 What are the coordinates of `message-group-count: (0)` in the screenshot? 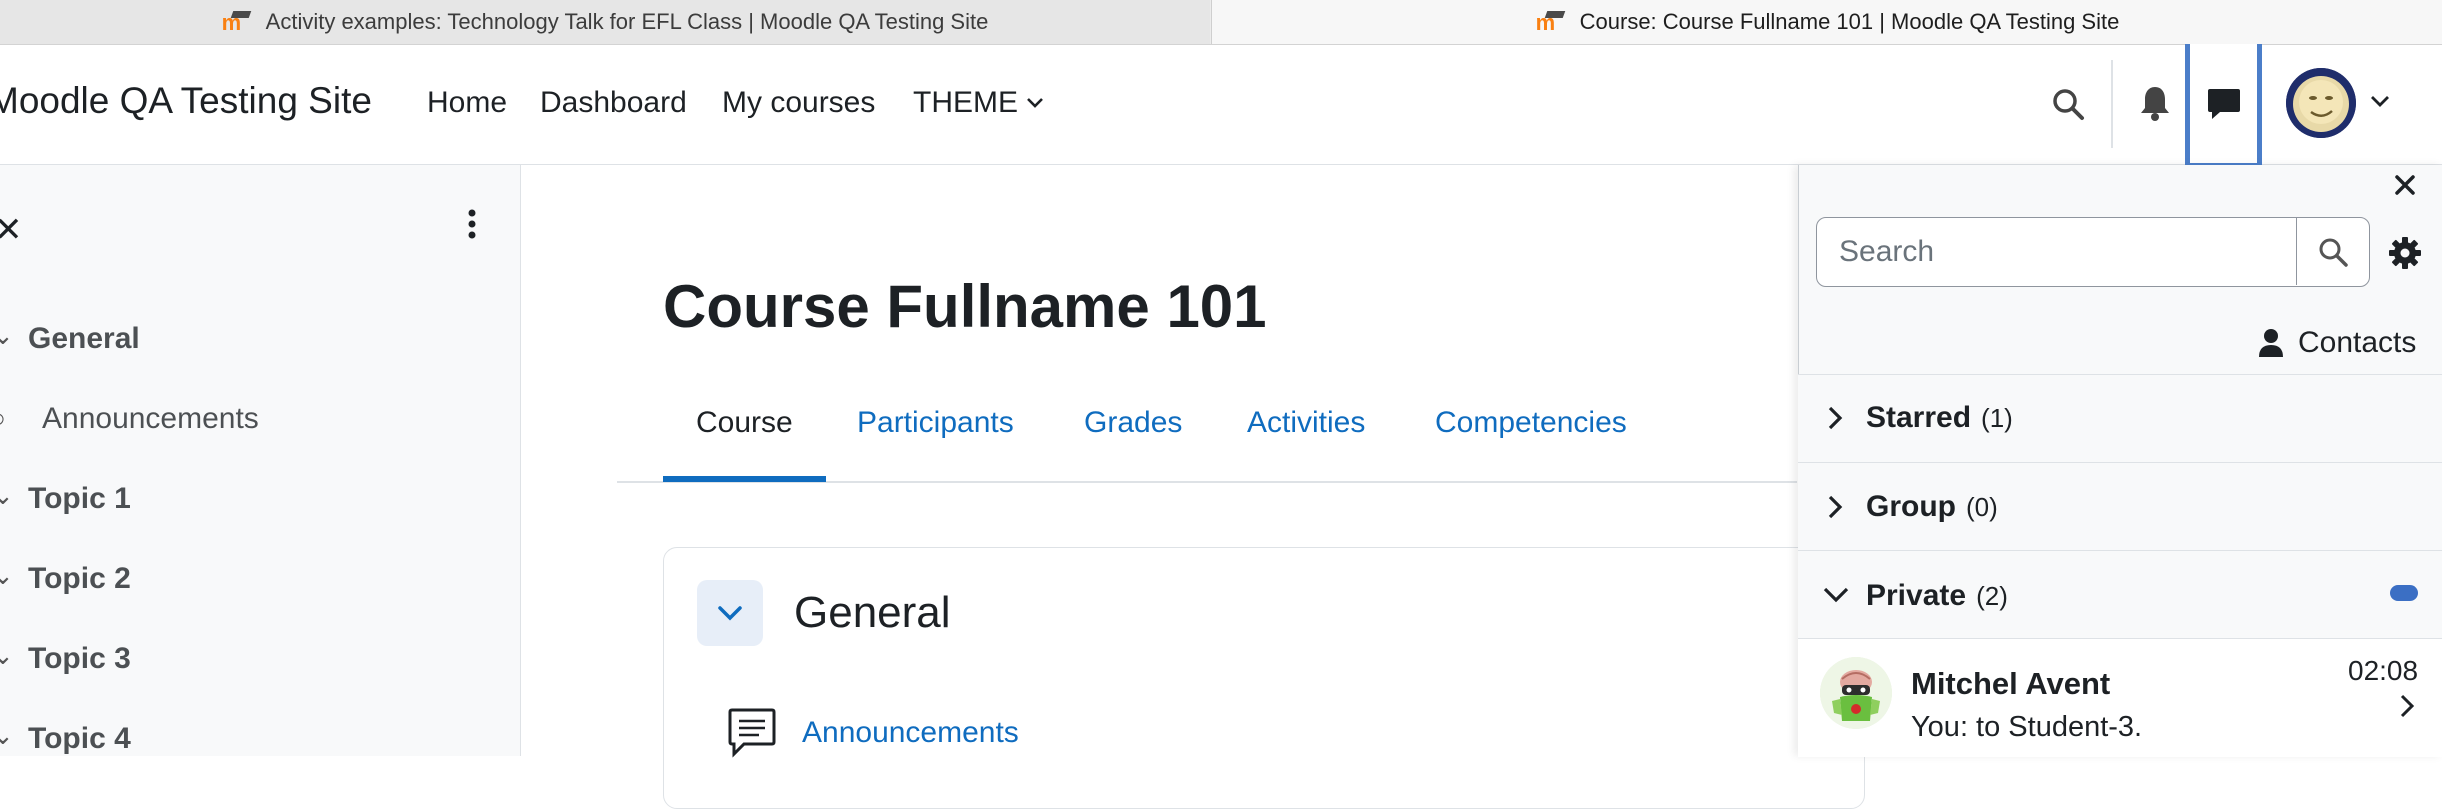 It's located at (1982, 507).